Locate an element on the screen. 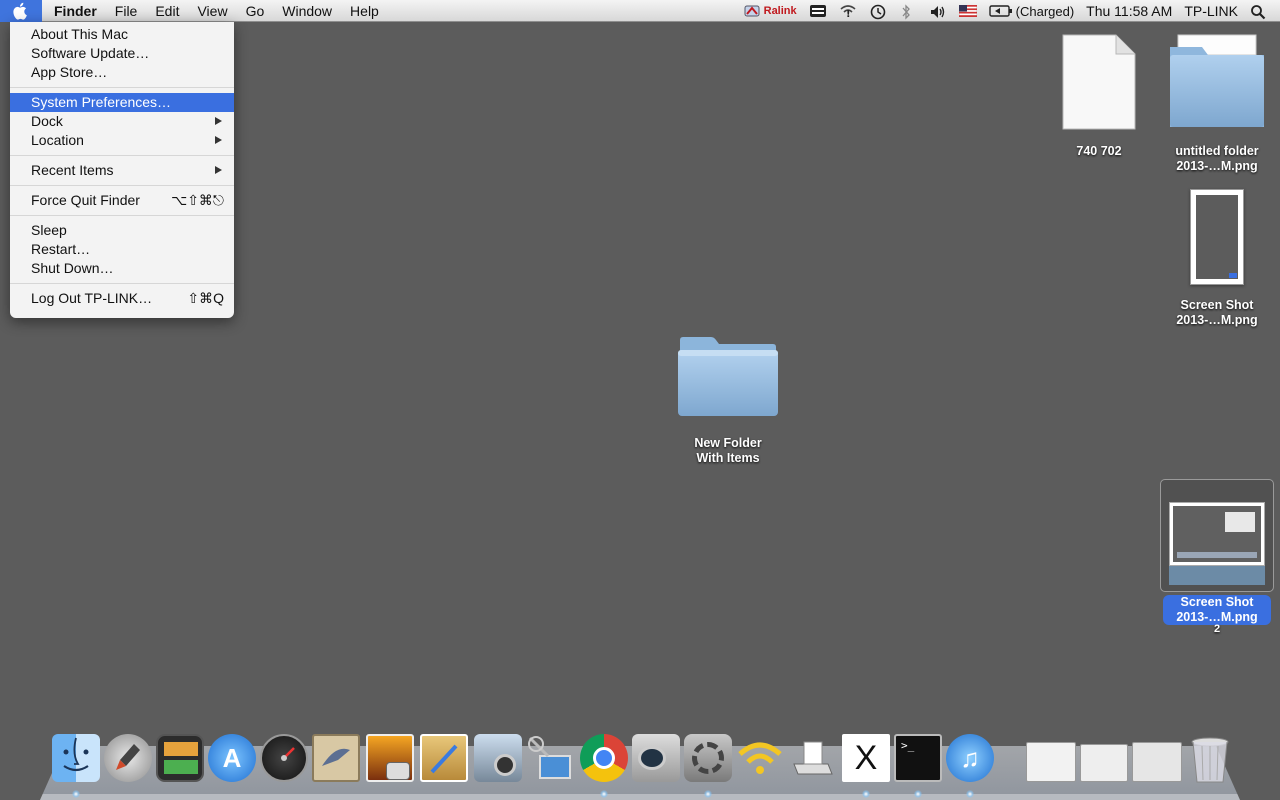 This screenshot has height=800, width=1280. menu-item-label: Recent Items is located at coordinates (72, 170).